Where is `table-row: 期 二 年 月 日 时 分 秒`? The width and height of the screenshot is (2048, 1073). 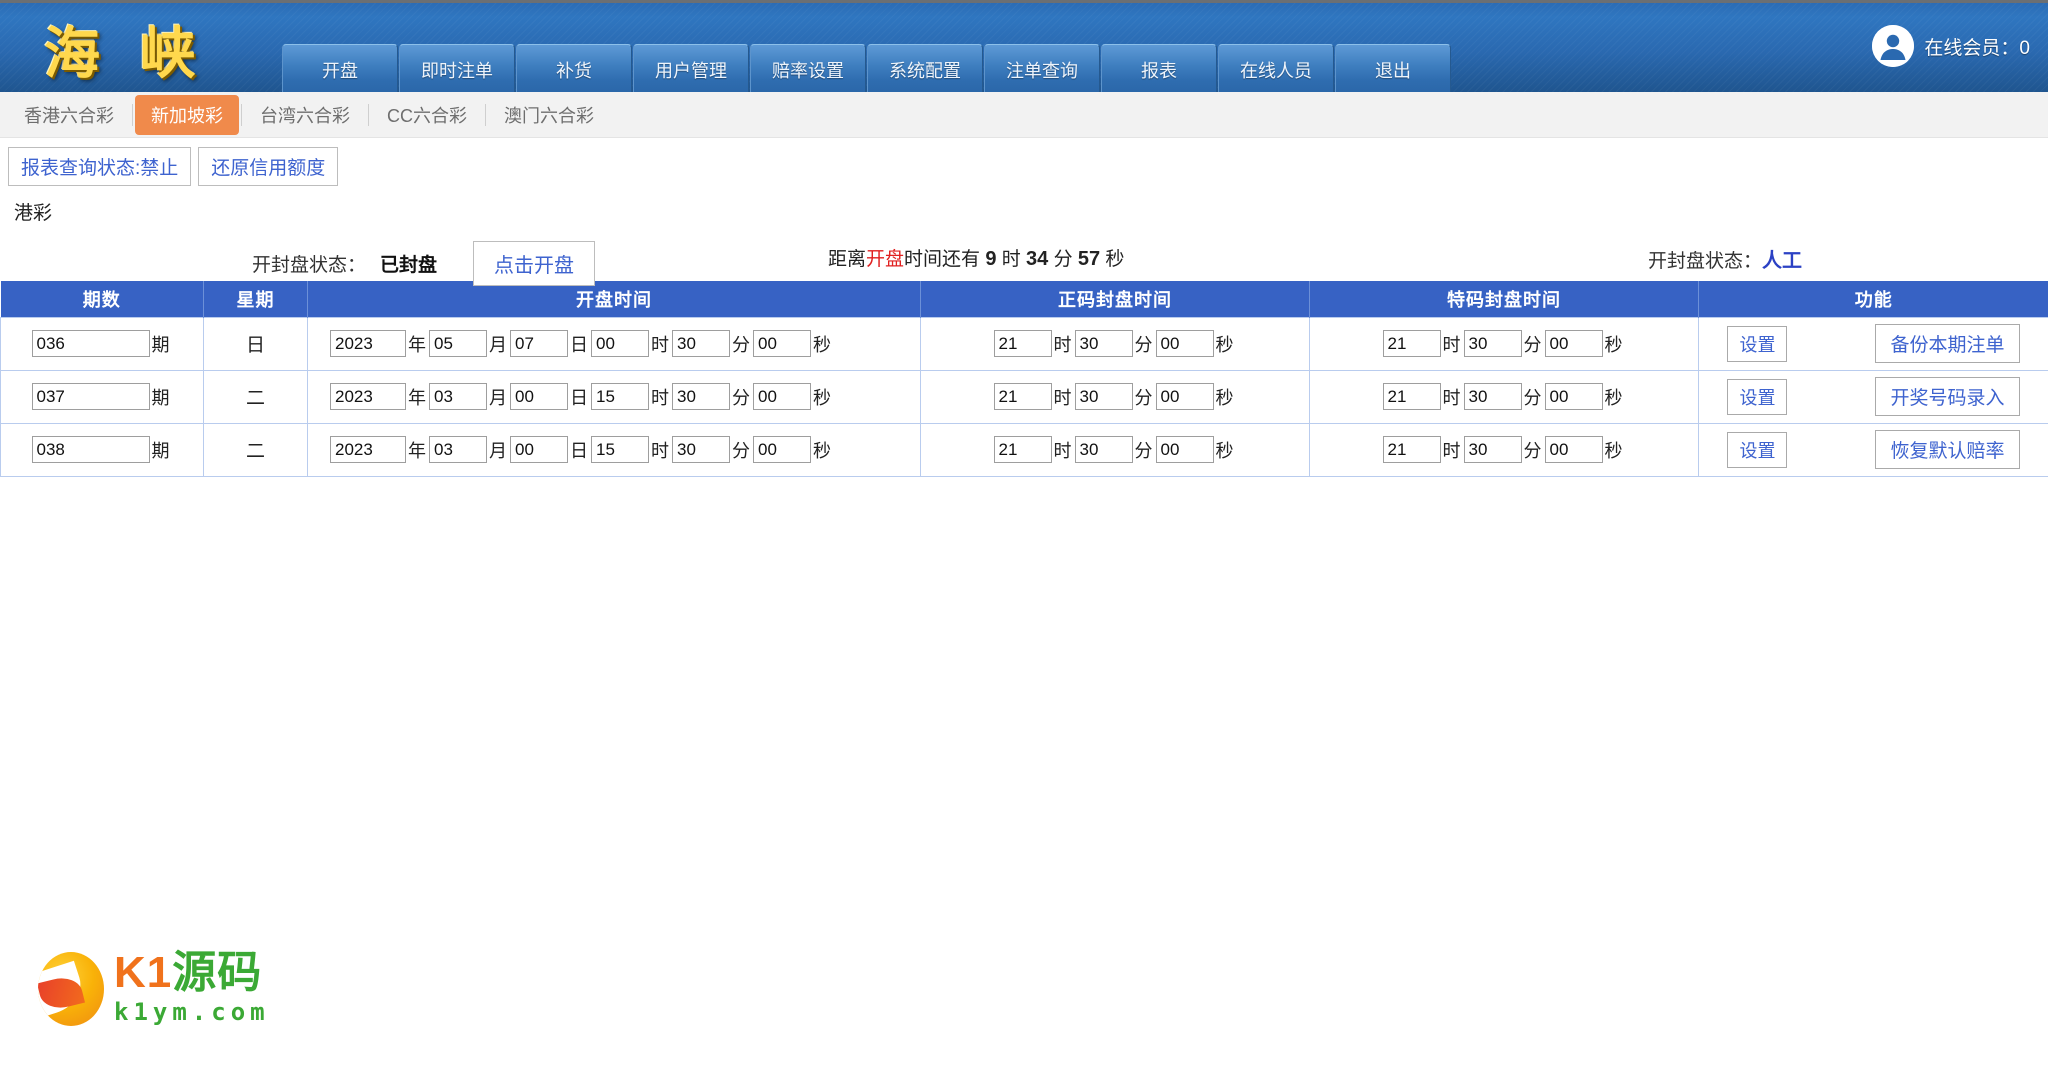 table-row: 期 二 年 月 日 时 分 秒 is located at coordinates (1024, 396).